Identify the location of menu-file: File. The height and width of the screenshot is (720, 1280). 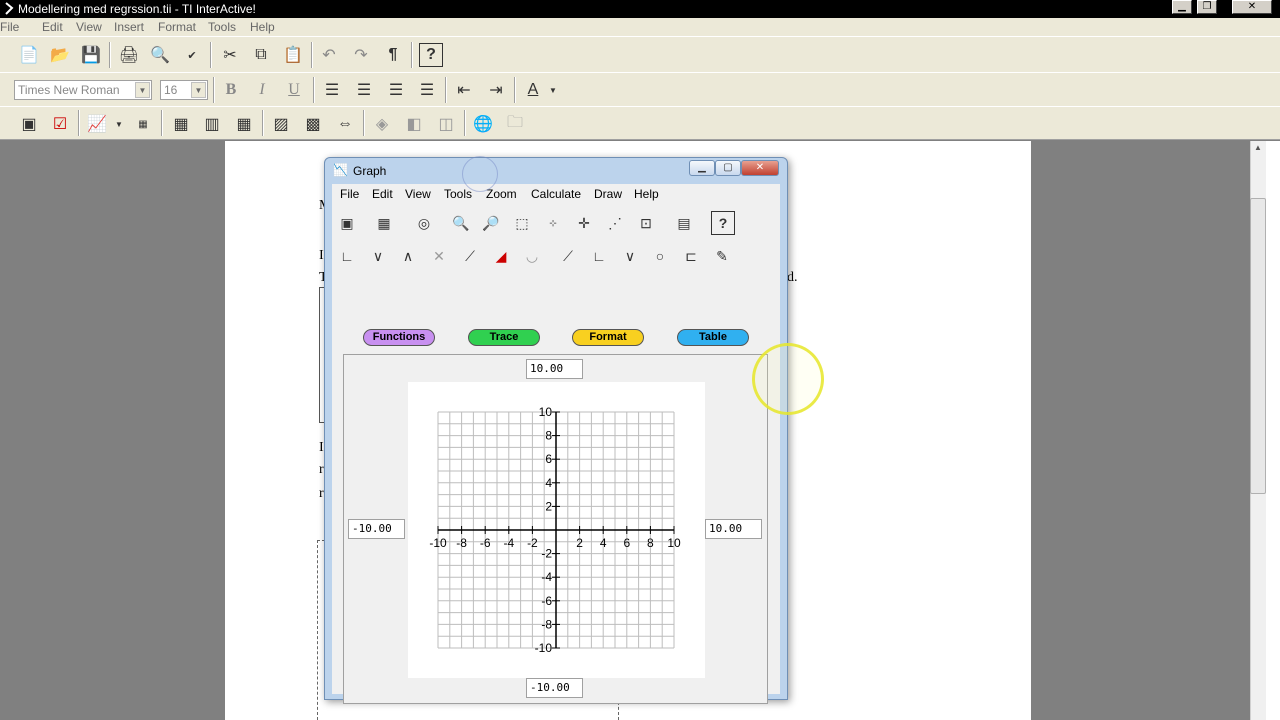
(9, 27).